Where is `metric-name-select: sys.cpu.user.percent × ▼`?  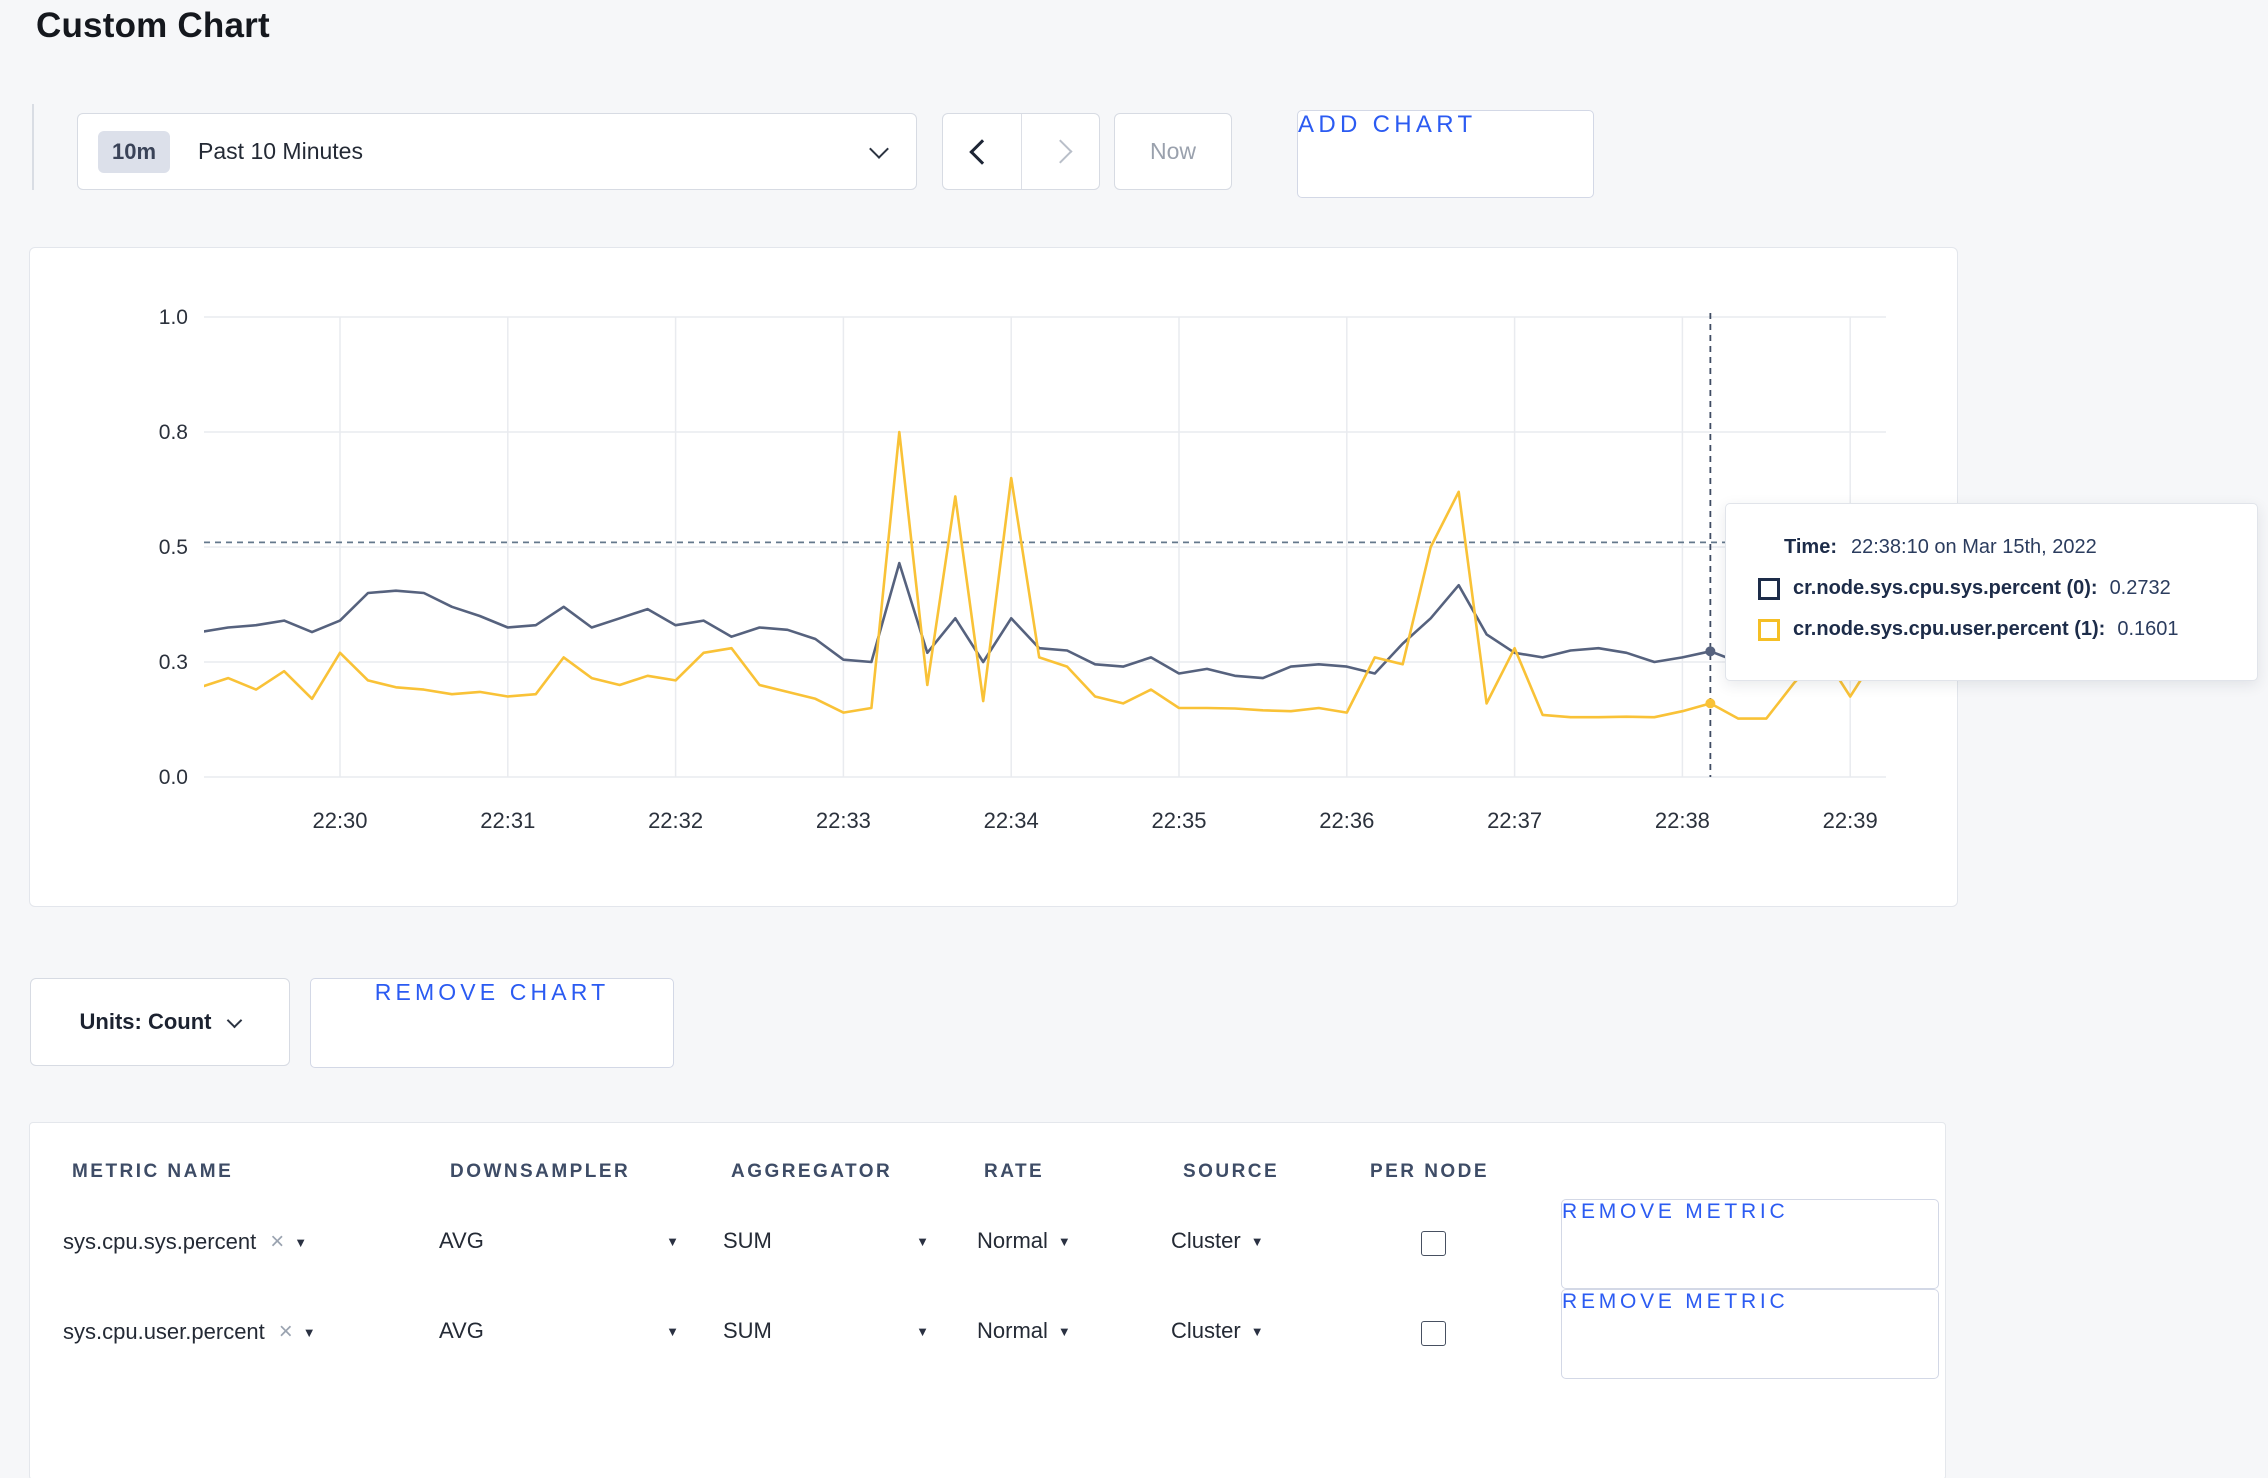 metric-name-select: sys.cpu.user.percent × ▼ is located at coordinates (189, 1332).